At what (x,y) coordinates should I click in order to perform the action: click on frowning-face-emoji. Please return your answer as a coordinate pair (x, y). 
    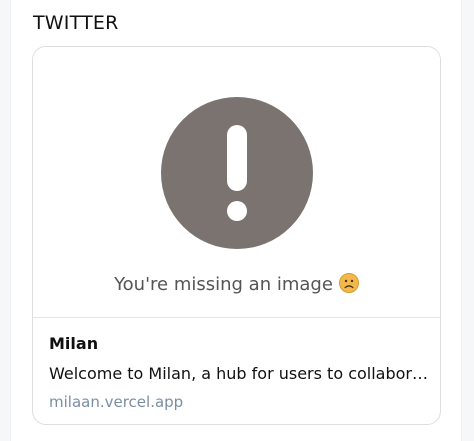
    Looking at the image, I should click on (348, 283).